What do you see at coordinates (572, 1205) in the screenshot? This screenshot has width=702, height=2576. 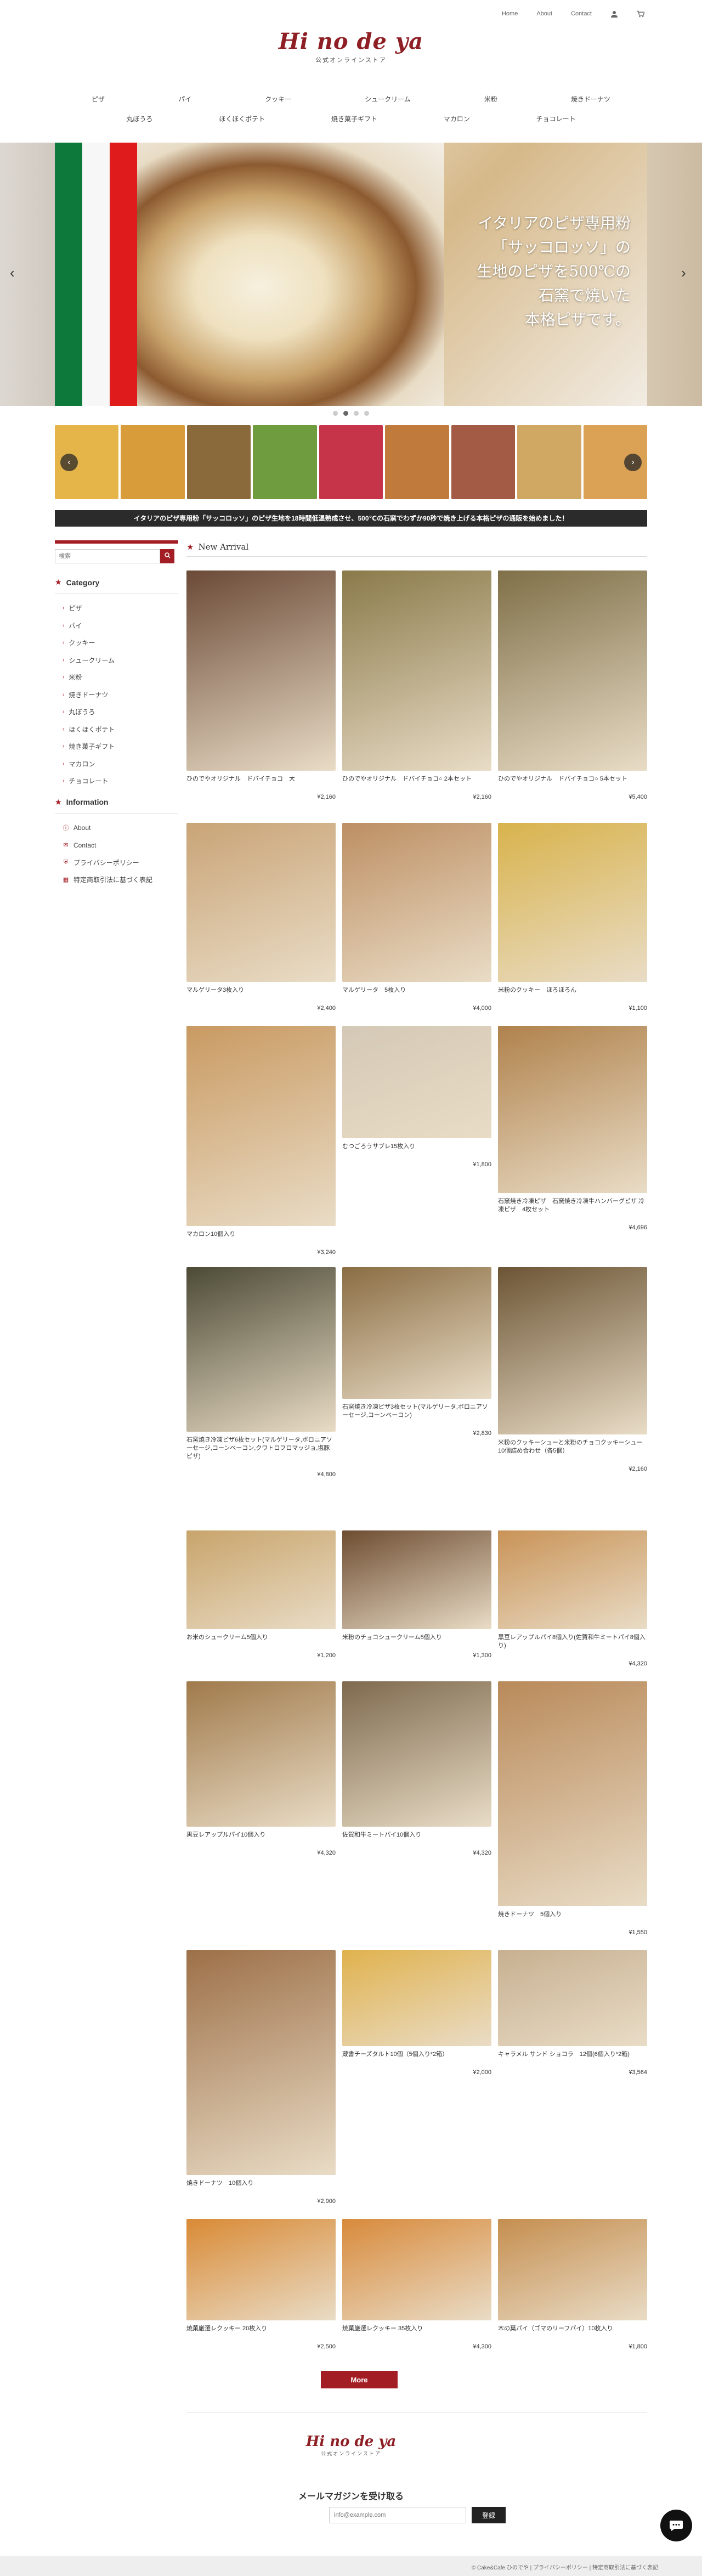 I see `product-name: 石窯焼き冷凍ピザ 石窯焼き冷凍牛ハンバーグピザ 冷凍ピザ 4枚セット` at bounding box center [572, 1205].